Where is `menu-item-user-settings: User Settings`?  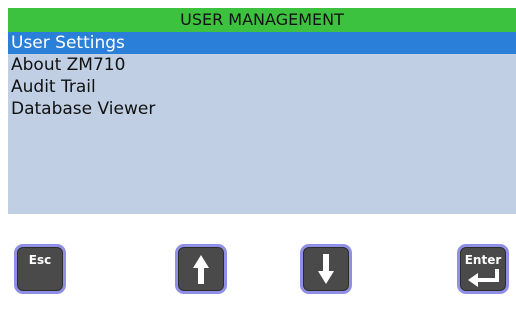 menu-item-user-settings: User Settings is located at coordinates (262, 43).